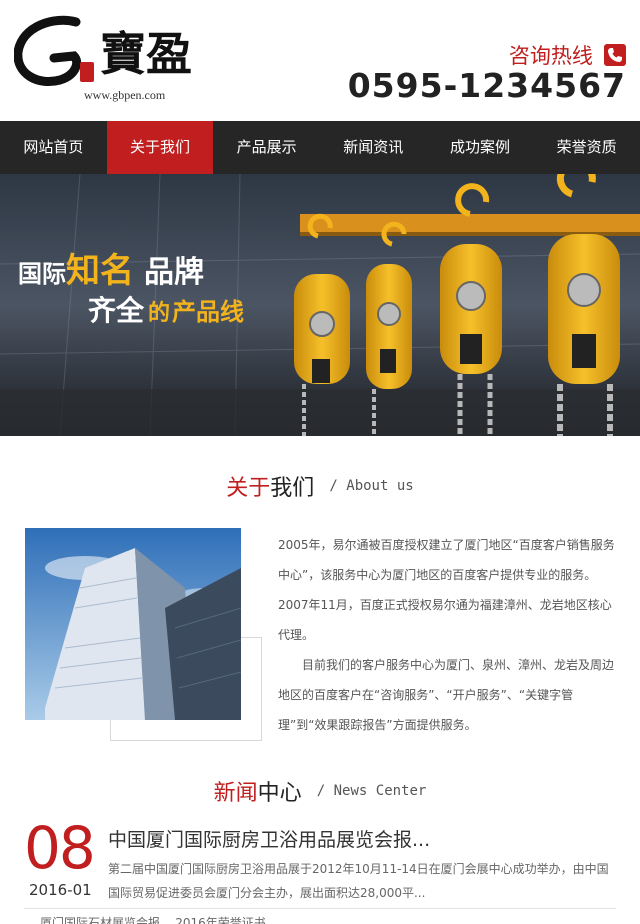 The image size is (640, 924). Describe the element at coordinates (487, 85) in the screenshot. I see `hotline-number: 0595-1234567` at that location.